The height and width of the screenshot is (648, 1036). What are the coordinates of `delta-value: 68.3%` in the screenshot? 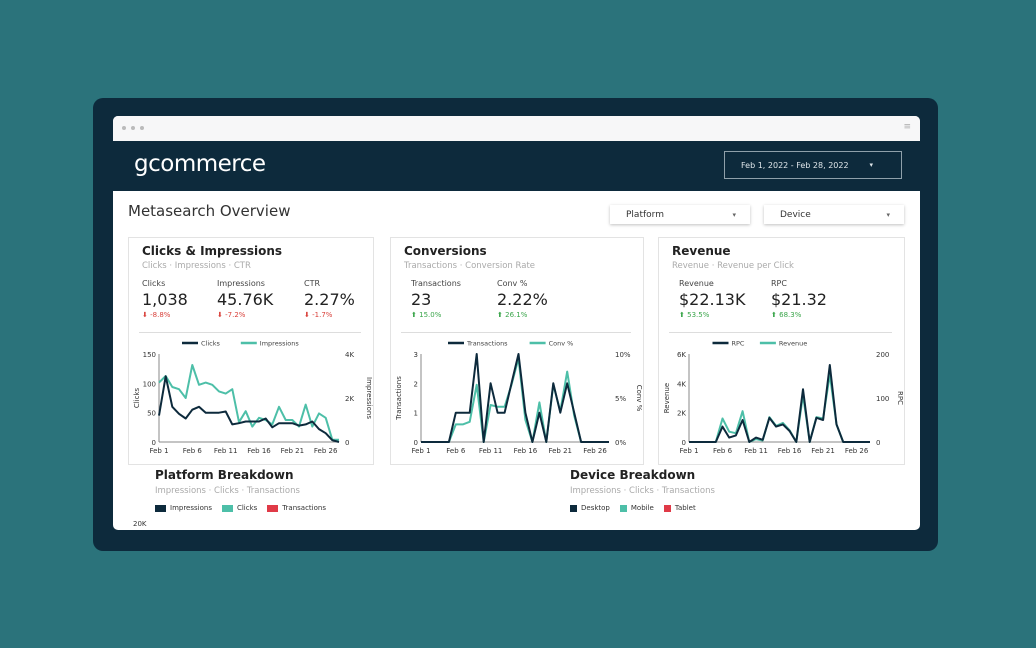 It's located at (790, 315).